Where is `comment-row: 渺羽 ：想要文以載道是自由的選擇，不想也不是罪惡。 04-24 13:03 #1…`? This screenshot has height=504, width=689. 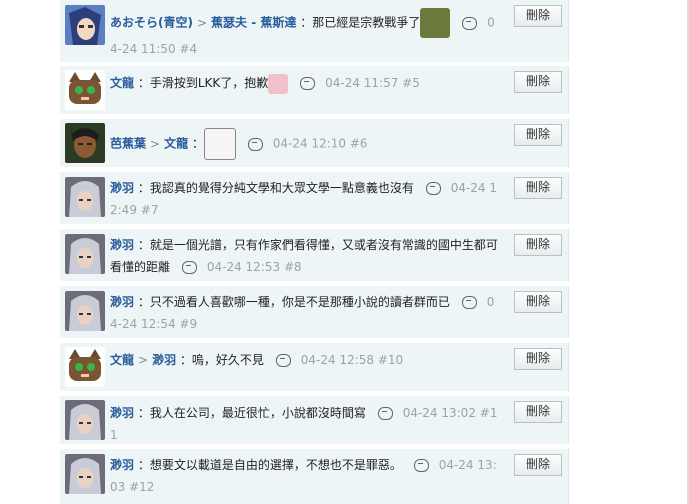 comment-row: 渺羽 ：想要文以載道是自由的選擇，不想也不是罪惡。 04-24 13:03 #1… is located at coordinates (314, 476).